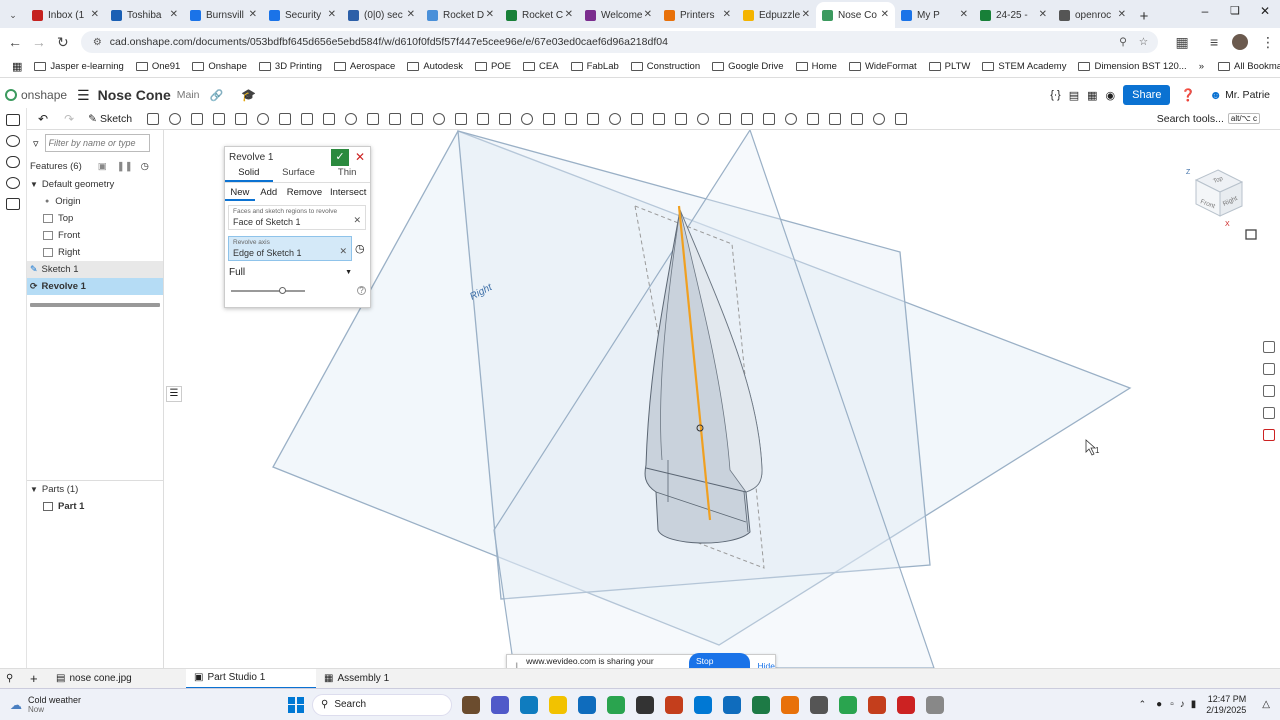  Describe the element at coordinates (1226, 705) in the screenshot. I see `clock: 12:47 PM 2/19/2025` at that location.